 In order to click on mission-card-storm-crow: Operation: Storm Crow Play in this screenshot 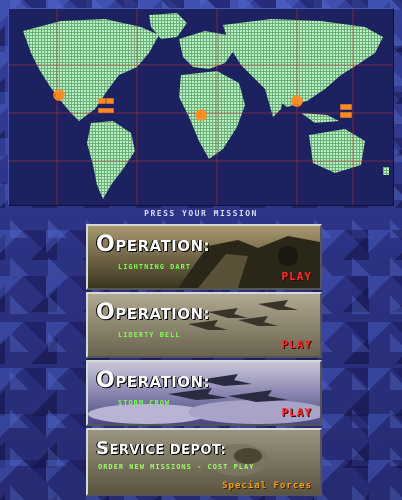, I will do `click(204, 393)`.